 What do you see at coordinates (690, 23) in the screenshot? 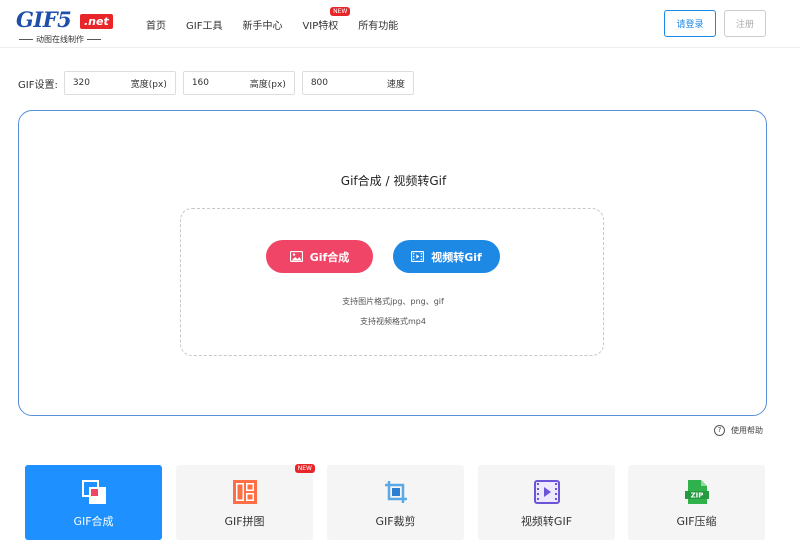
I see `login-button: 请登录` at bounding box center [690, 23].